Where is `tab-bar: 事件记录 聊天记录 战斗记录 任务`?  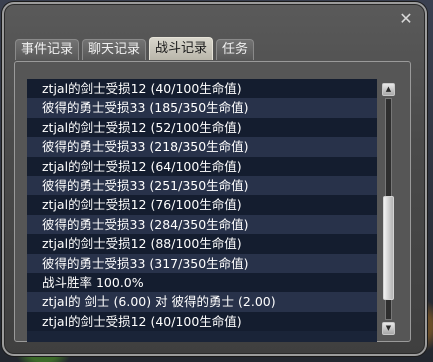
tab-bar: 事件记录 聊天记录 战斗记录 任务 is located at coordinates (136, 49).